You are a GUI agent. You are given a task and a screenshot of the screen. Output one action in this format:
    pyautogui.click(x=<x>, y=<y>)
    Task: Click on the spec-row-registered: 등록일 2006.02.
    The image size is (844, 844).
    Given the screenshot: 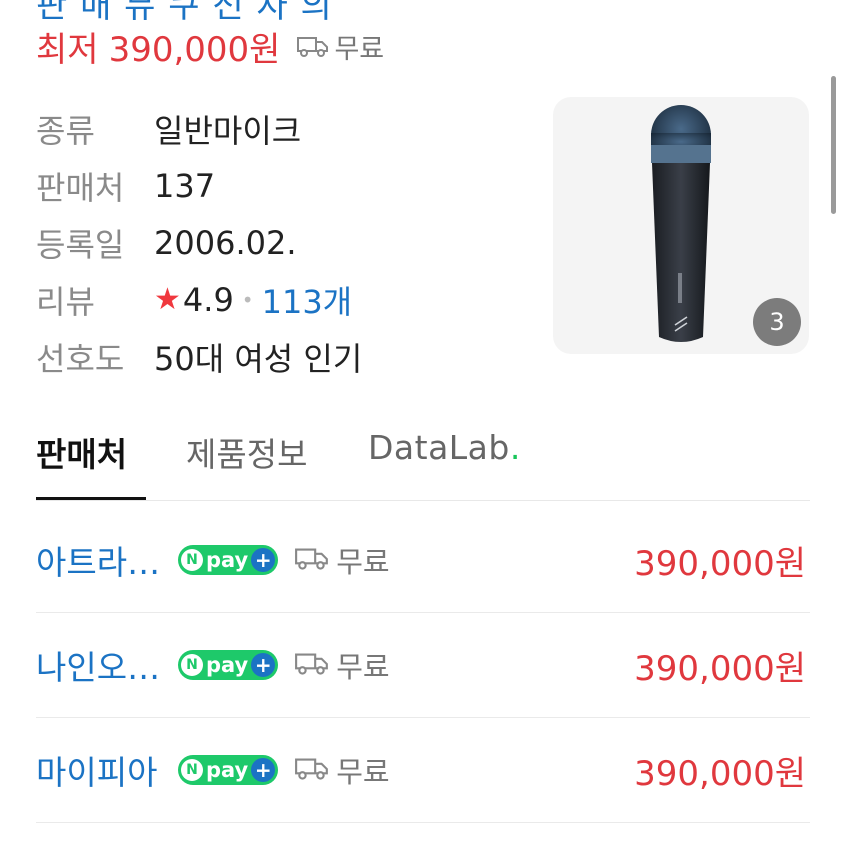 What is the action you would take?
    pyautogui.click(x=286, y=242)
    